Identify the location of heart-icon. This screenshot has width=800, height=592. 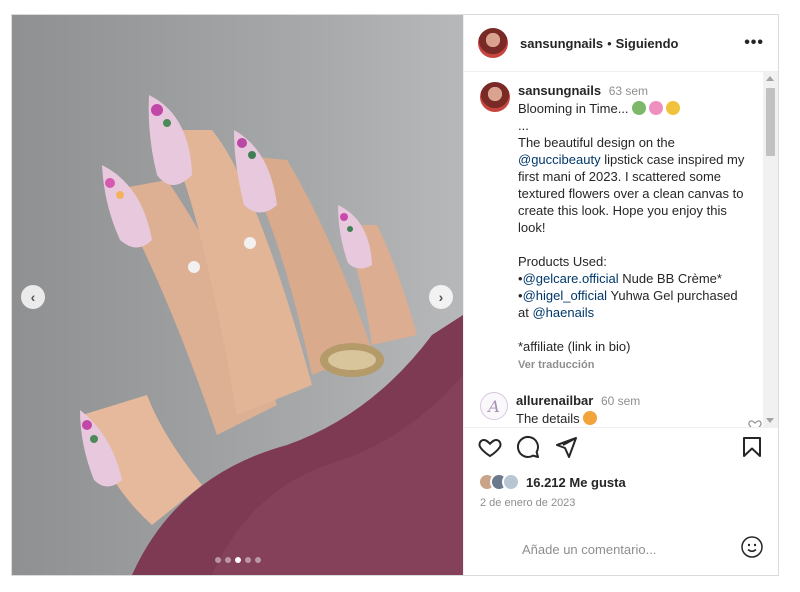
(490, 449).